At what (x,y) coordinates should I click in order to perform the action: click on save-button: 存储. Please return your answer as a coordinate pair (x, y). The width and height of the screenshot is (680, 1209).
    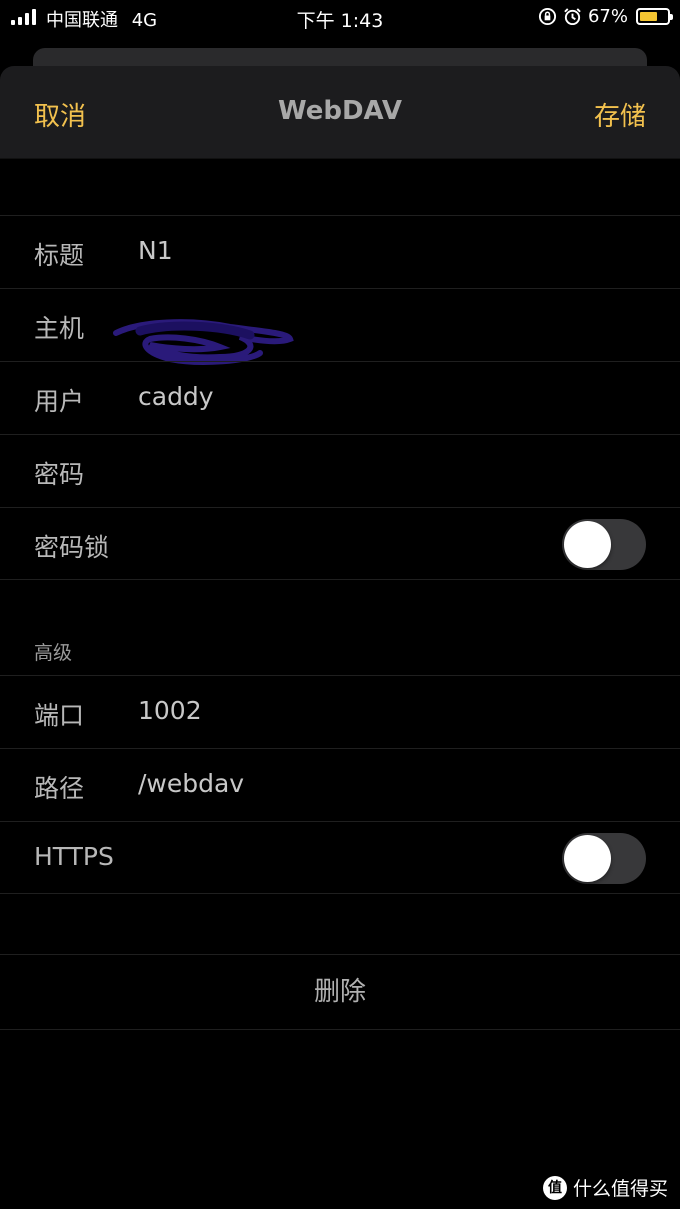
    Looking at the image, I should click on (620, 114).